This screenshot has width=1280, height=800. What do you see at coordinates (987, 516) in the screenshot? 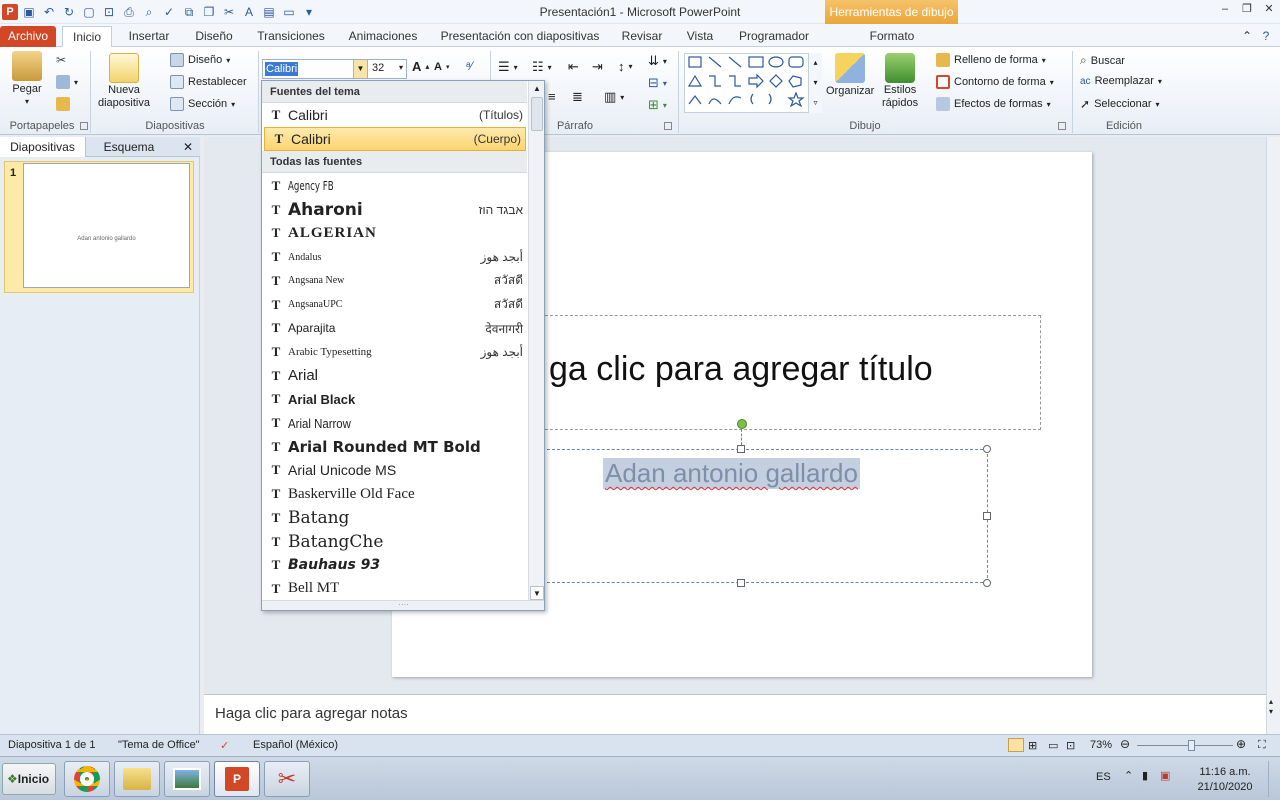
I see `resize-handle-right` at bounding box center [987, 516].